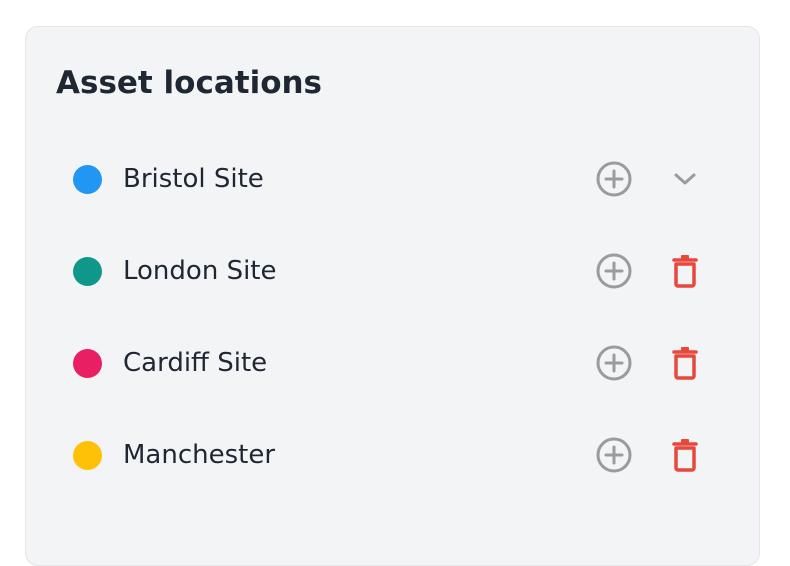 This screenshot has width=790, height=566. I want to click on location-name: Cardiff Site, so click(195, 363).